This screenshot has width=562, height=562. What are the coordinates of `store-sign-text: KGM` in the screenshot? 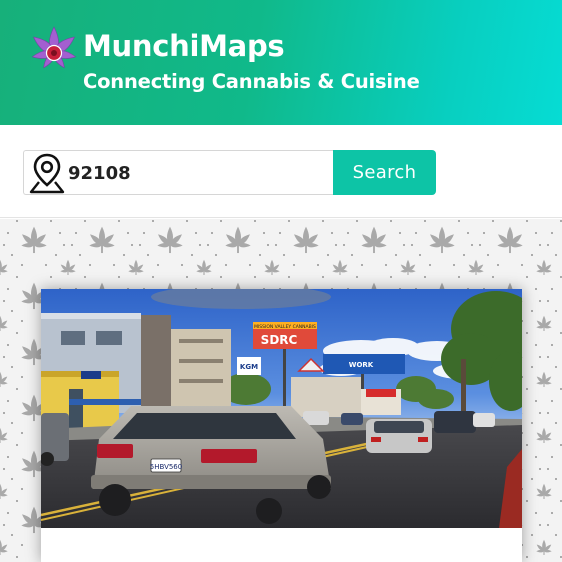 It's located at (249, 367).